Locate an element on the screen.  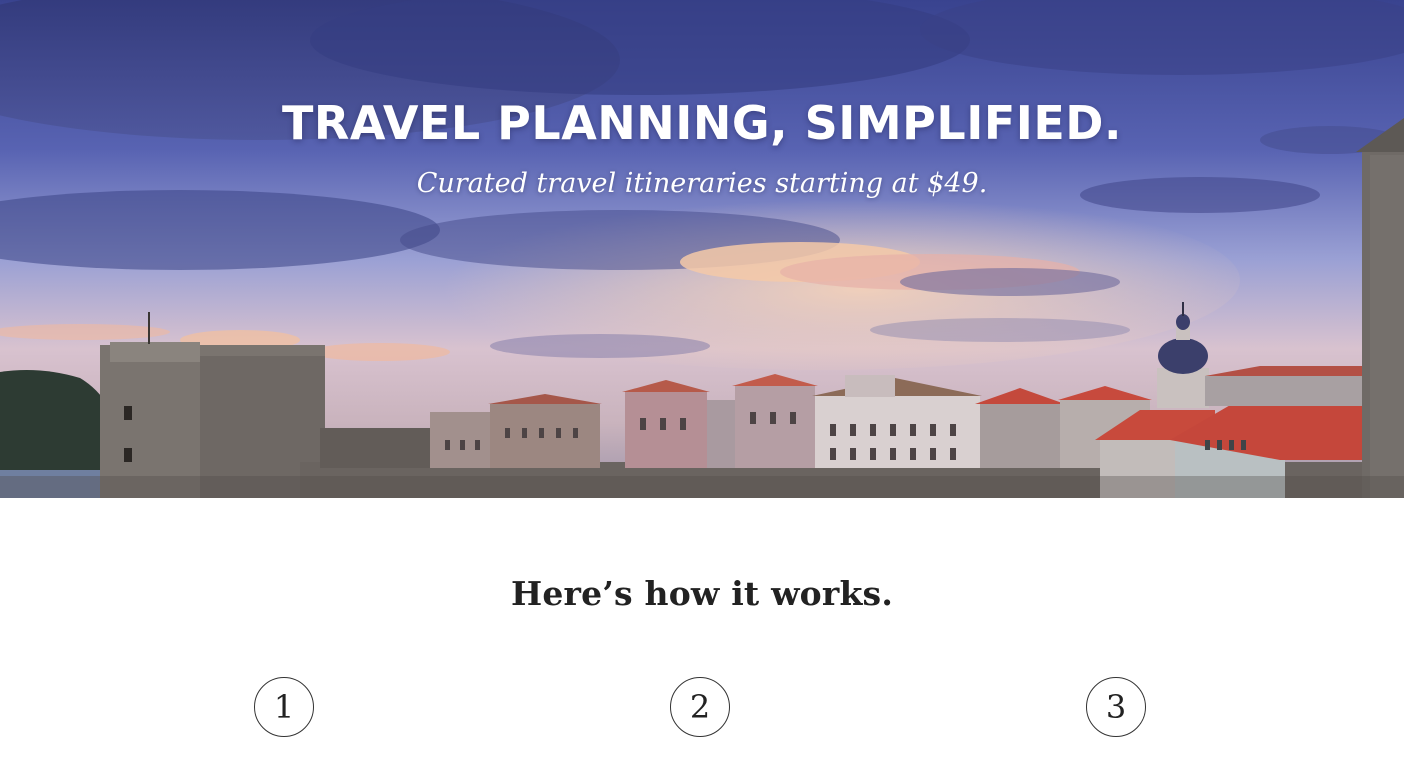
step-number: 2 is located at coordinates (700, 707).